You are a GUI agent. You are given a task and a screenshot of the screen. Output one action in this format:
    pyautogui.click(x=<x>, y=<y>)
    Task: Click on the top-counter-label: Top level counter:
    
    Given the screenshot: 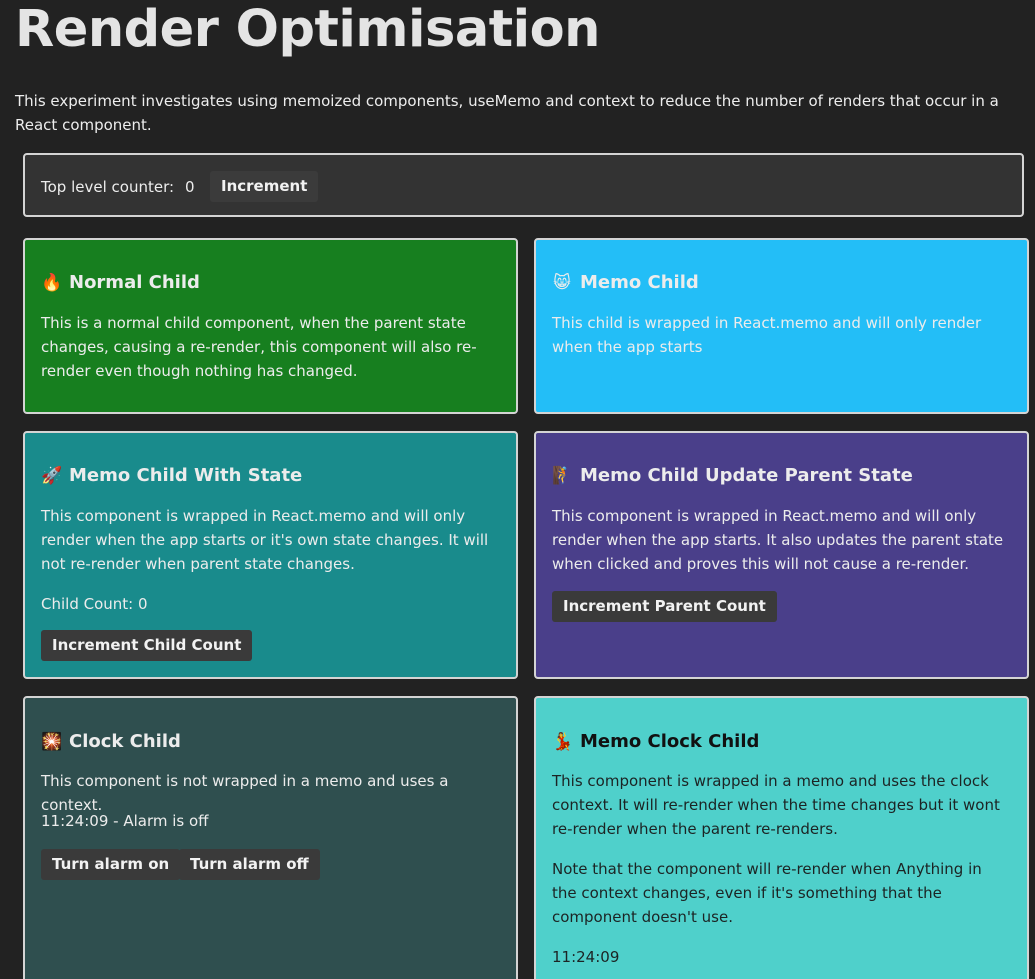 What is the action you would take?
    pyautogui.click(x=108, y=187)
    